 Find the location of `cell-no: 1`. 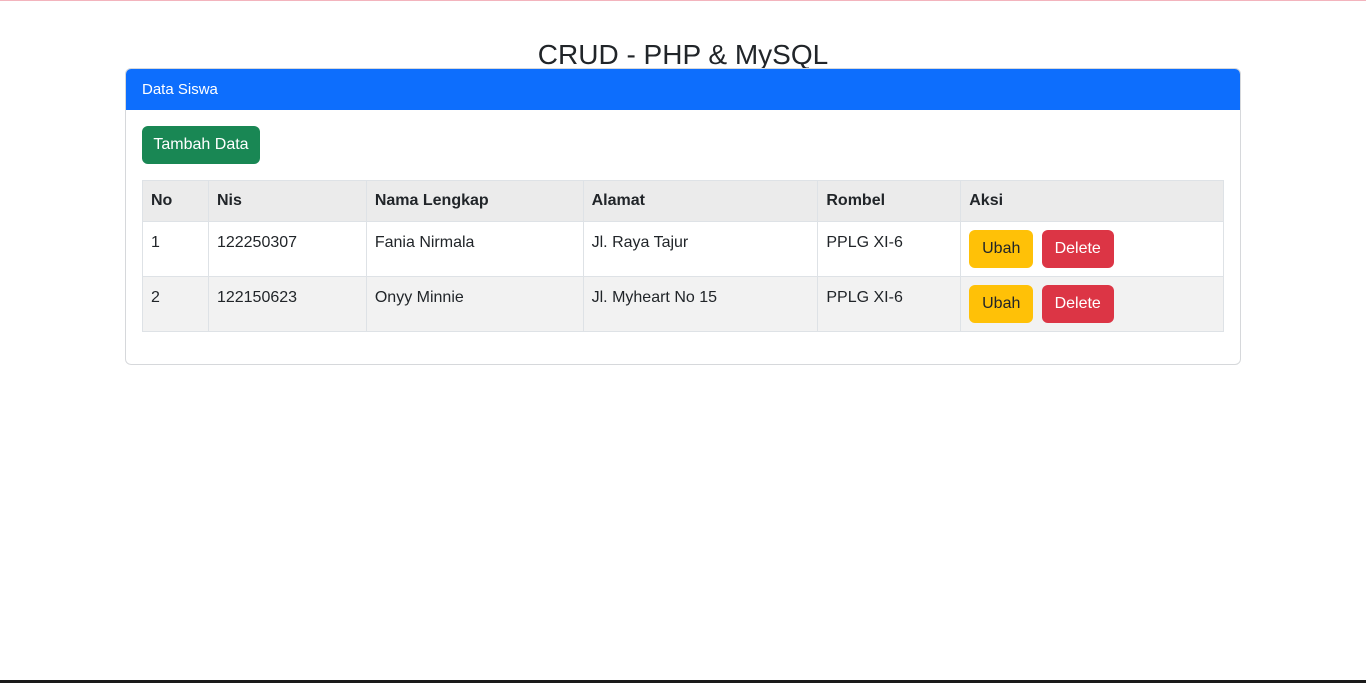

cell-no: 1 is located at coordinates (175, 249).